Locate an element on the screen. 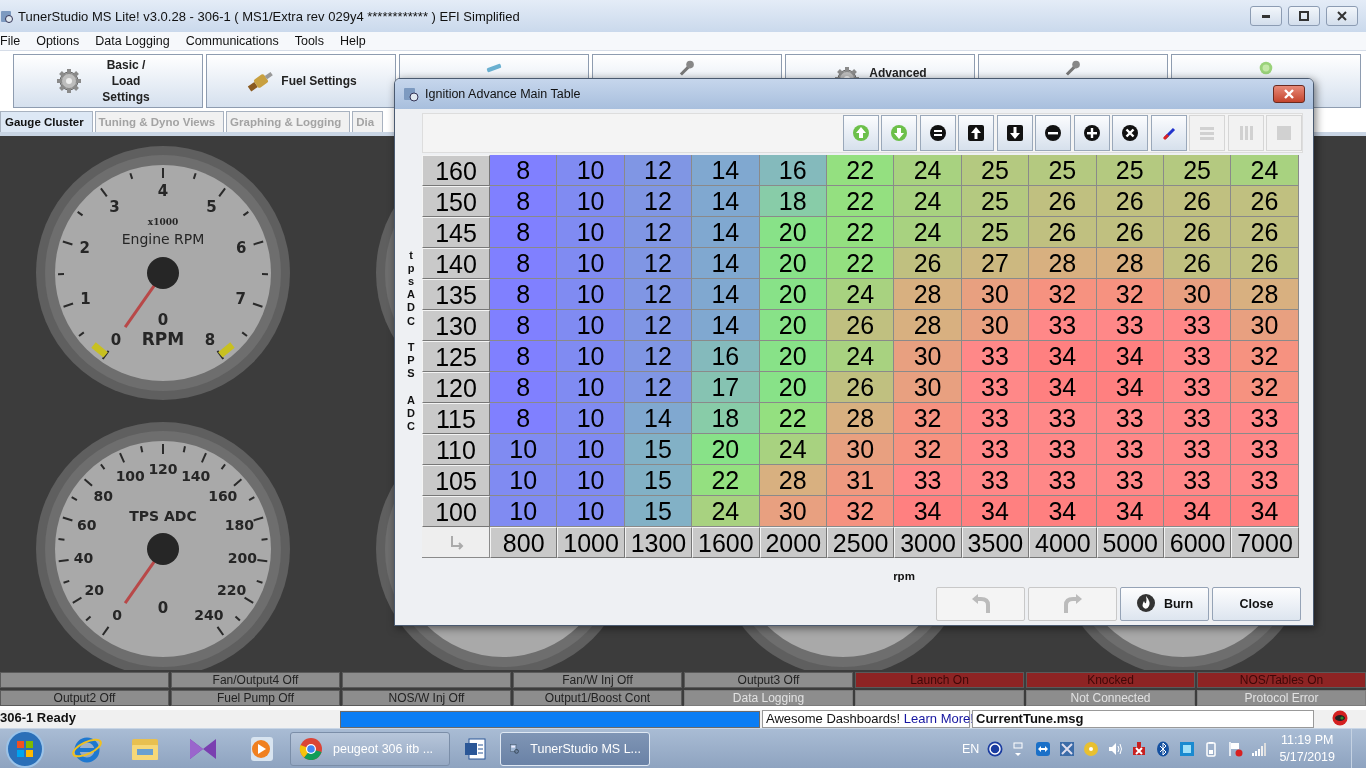  tick-label: 160 is located at coordinates (223, 495).